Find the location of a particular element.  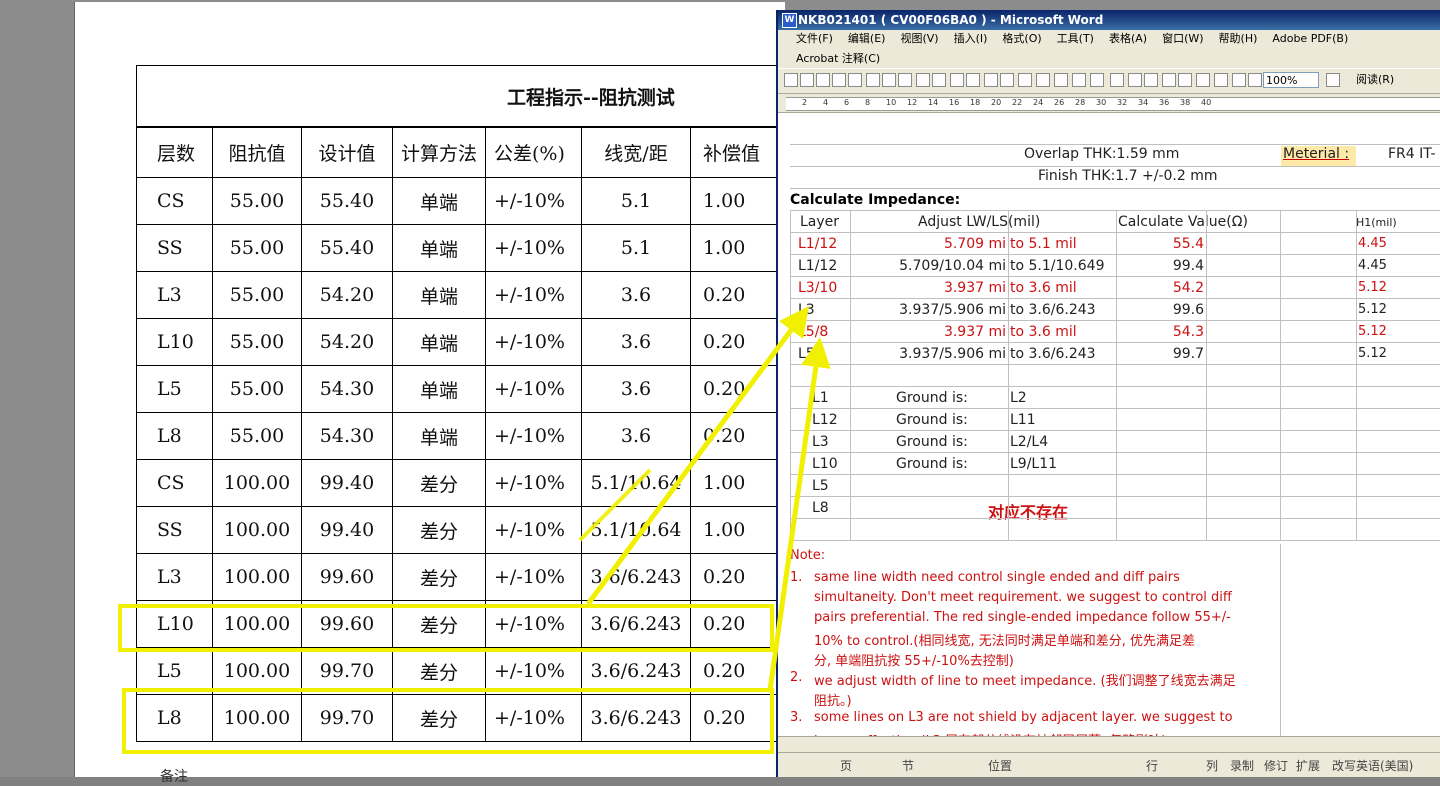

ruler-number: 2 is located at coordinates (805, 102).